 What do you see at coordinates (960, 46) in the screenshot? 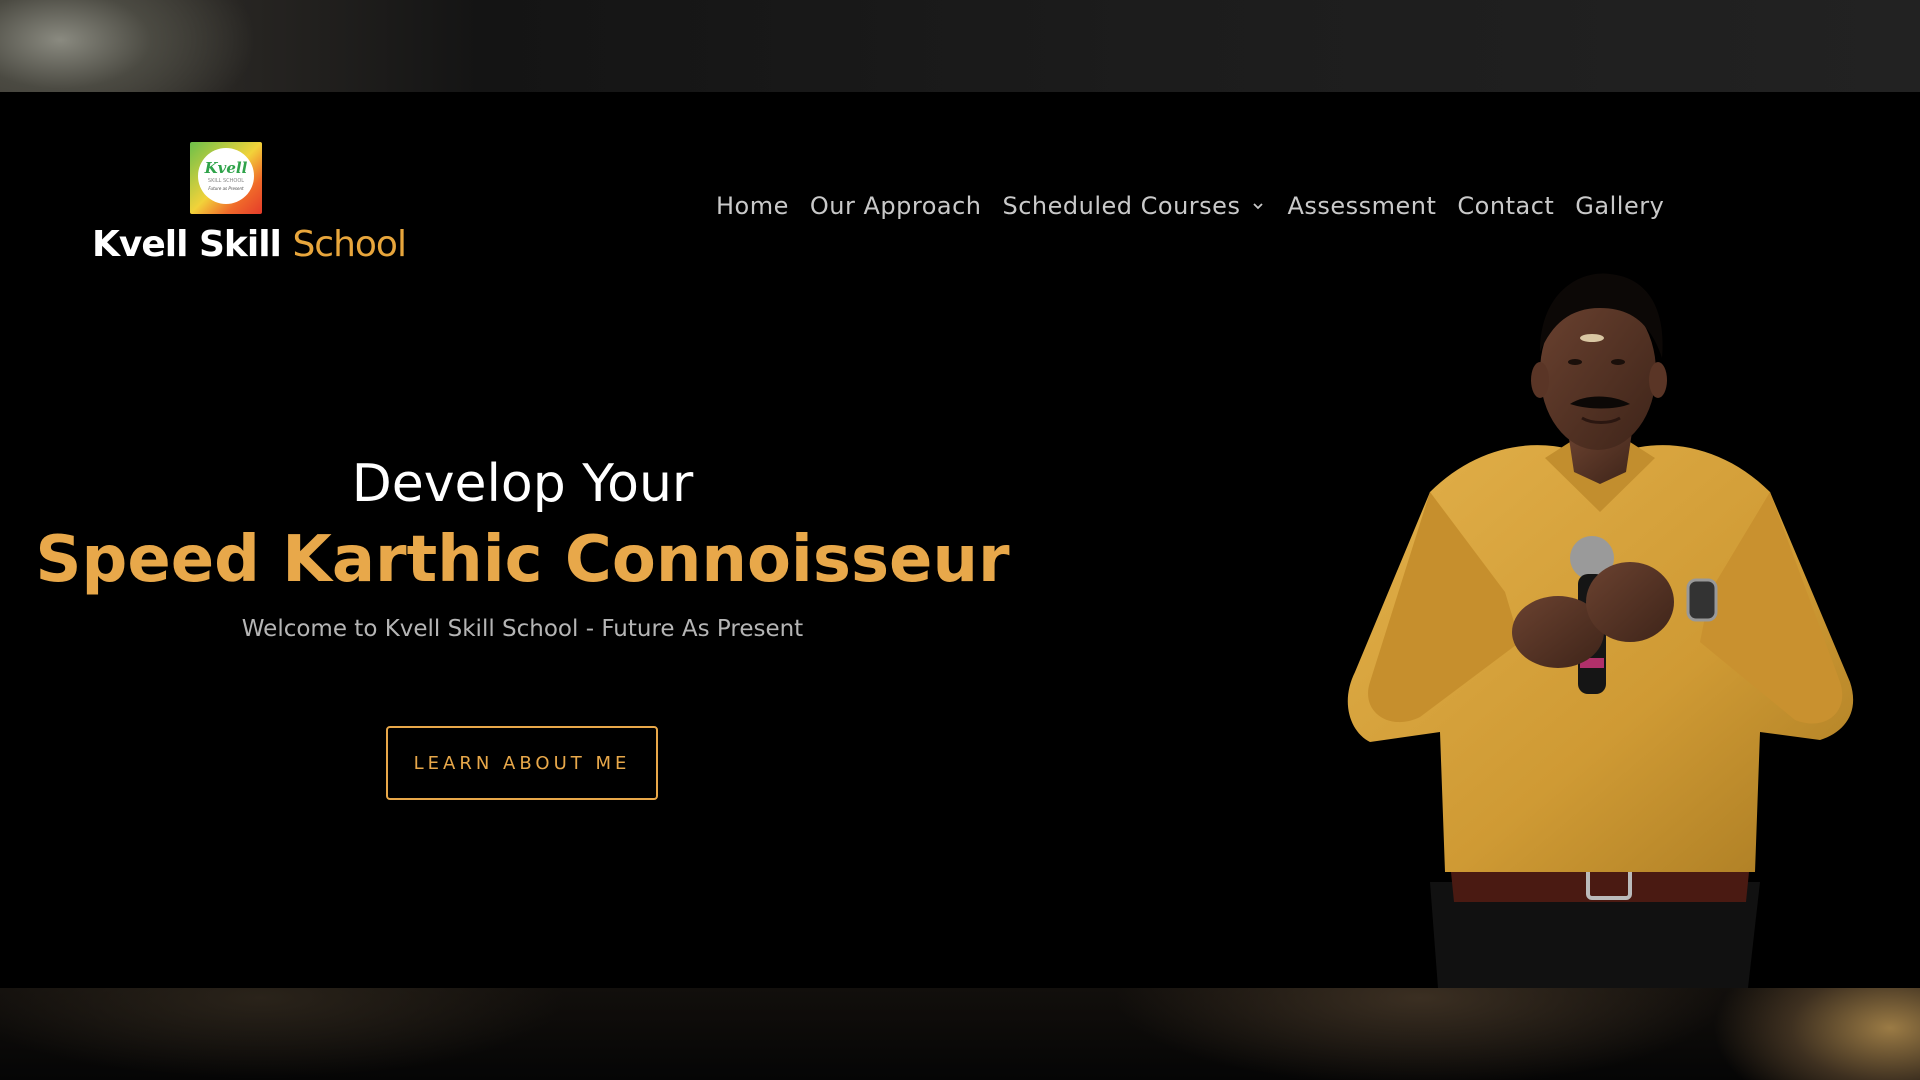
I see `blurred-backdrop-top` at bounding box center [960, 46].